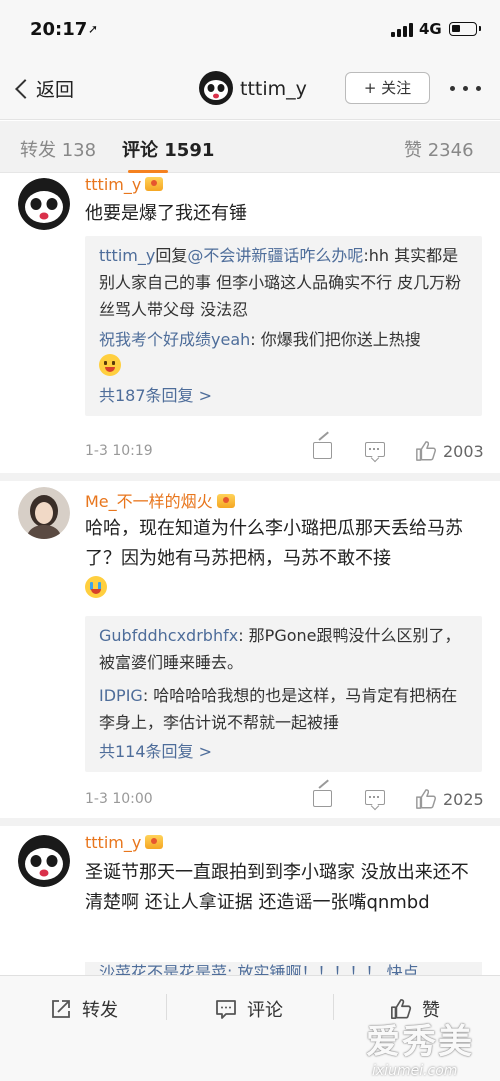  What do you see at coordinates (174, 339) in the screenshot?
I see `reply-author: 祝我考个好成绩yeah` at bounding box center [174, 339].